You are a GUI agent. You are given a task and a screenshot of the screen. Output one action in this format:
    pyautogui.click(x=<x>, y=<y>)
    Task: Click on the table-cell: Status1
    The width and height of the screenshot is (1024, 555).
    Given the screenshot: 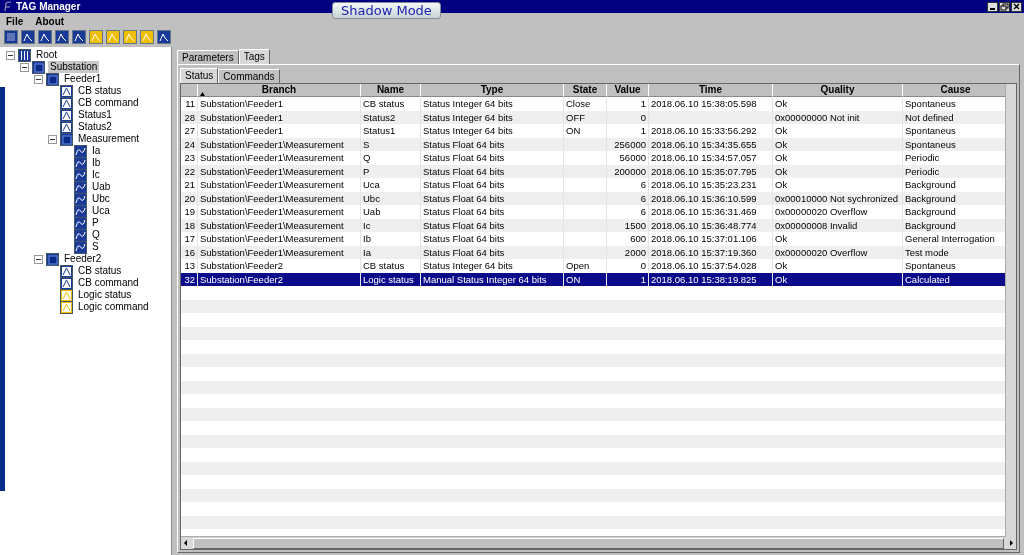 What is the action you would take?
    pyautogui.click(x=391, y=131)
    